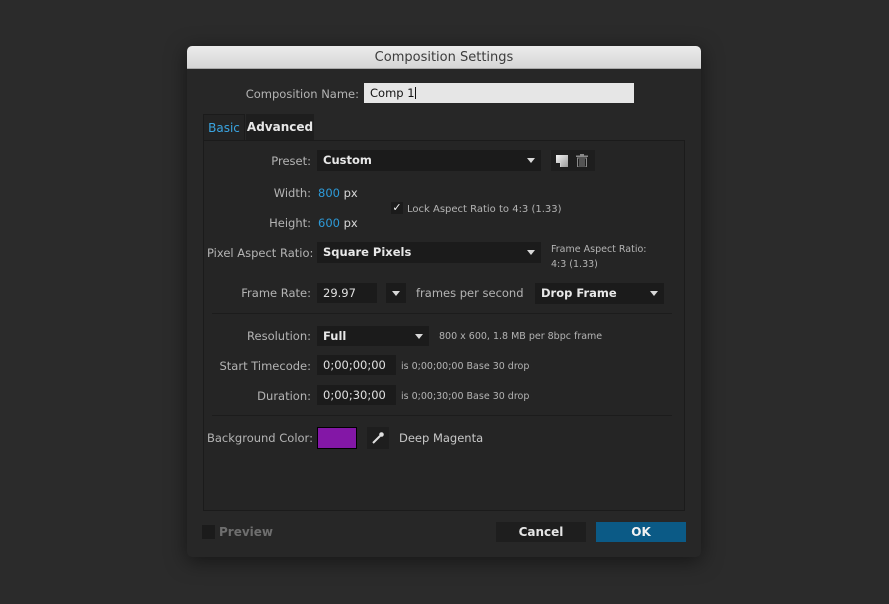  What do you see at coordinates (599, 249) in the screenshot?
I see `frame-aspect-ratio-label: Frame Aspect Ratio:` at bounding box center [599, 249].